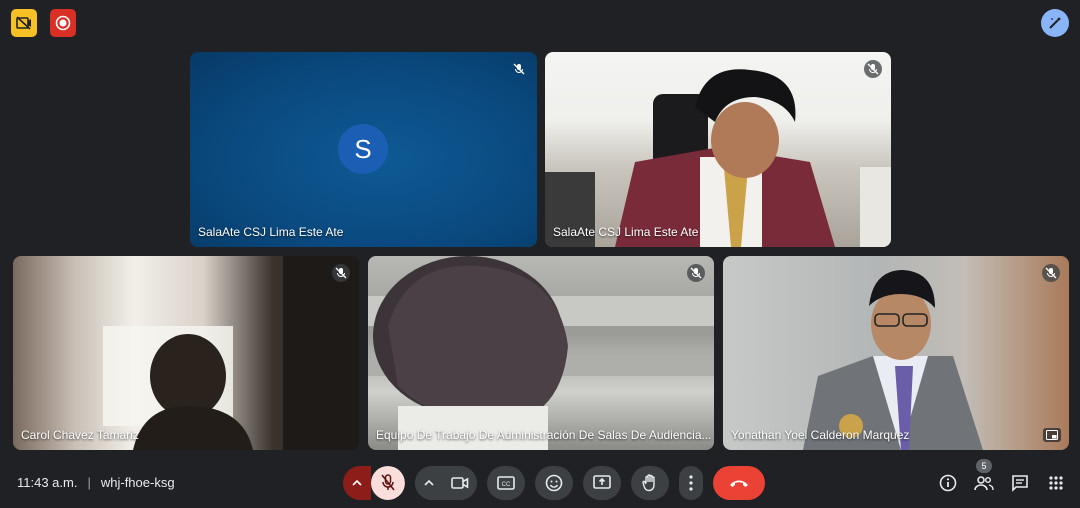 The width and height of the screenshot is (1080, 508). Describe the element at coordinates (80, 435) in the screenshot. I see `participant-name: Carol Chavez Tamariz` at that location.